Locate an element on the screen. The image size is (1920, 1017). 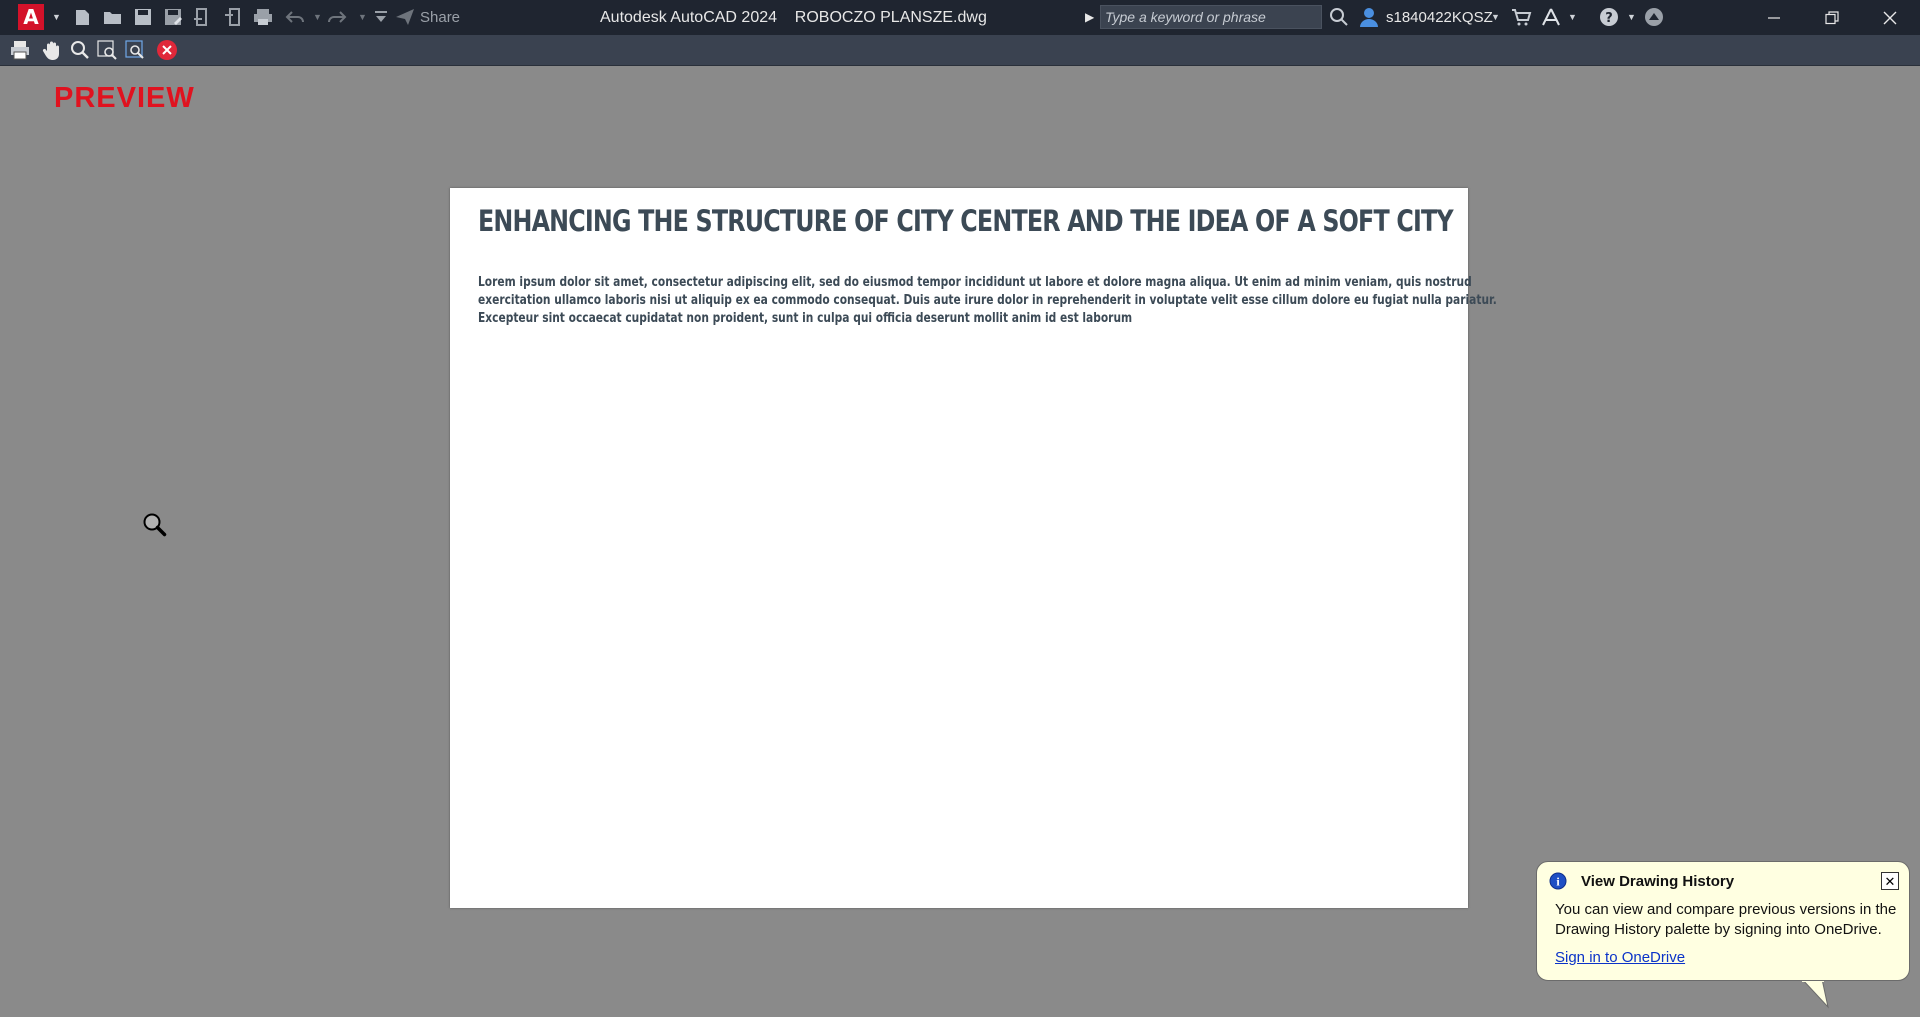
minimize-button is located at coordinates (1774, 17).